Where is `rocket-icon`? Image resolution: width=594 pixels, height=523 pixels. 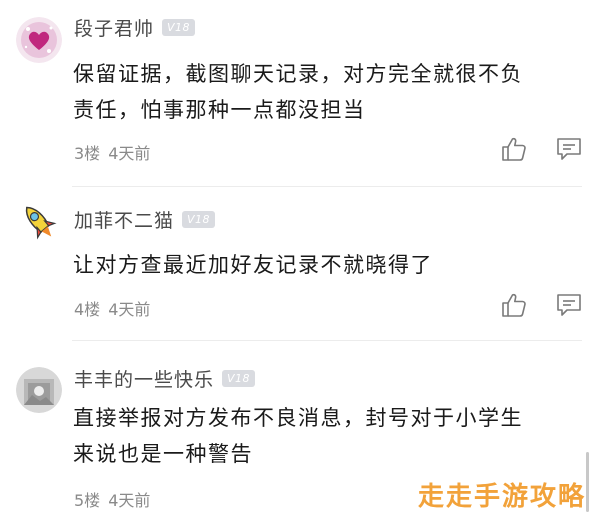
rocket-icon is located at coordinates (39, 222).